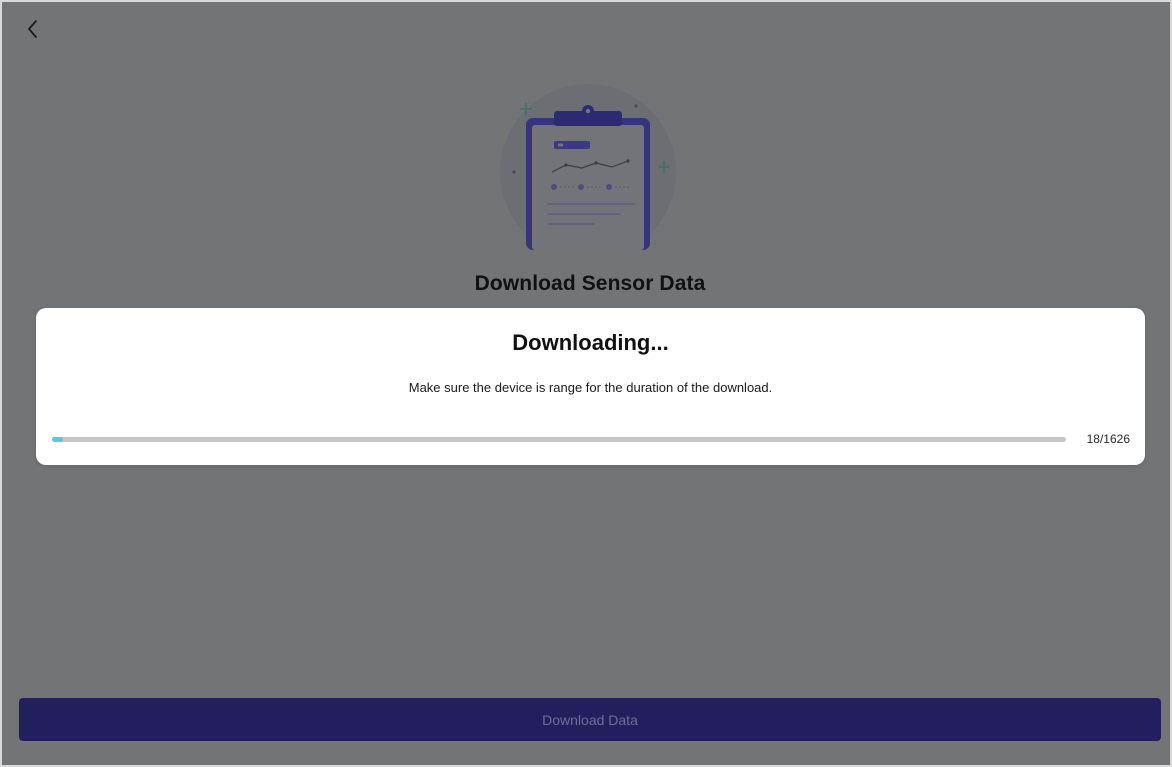 This screenshot has height=767, width=1172. What do you see at coordinates (588, 167) in the screenshot?
I see `clipboard-chart-icon` at bounding box center [588, 167].